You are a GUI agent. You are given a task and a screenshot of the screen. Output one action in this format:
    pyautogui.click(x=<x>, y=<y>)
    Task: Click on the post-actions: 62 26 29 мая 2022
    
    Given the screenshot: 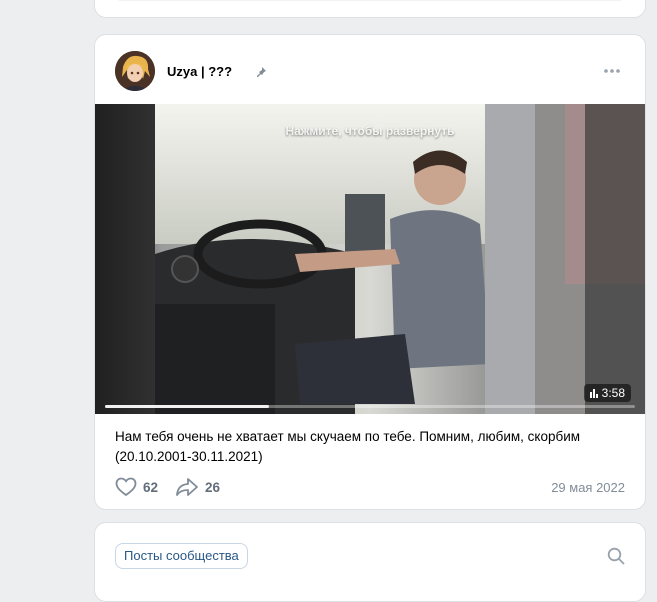 What is the action you would take?
    pyautogui.click(x=370, y=489)
    